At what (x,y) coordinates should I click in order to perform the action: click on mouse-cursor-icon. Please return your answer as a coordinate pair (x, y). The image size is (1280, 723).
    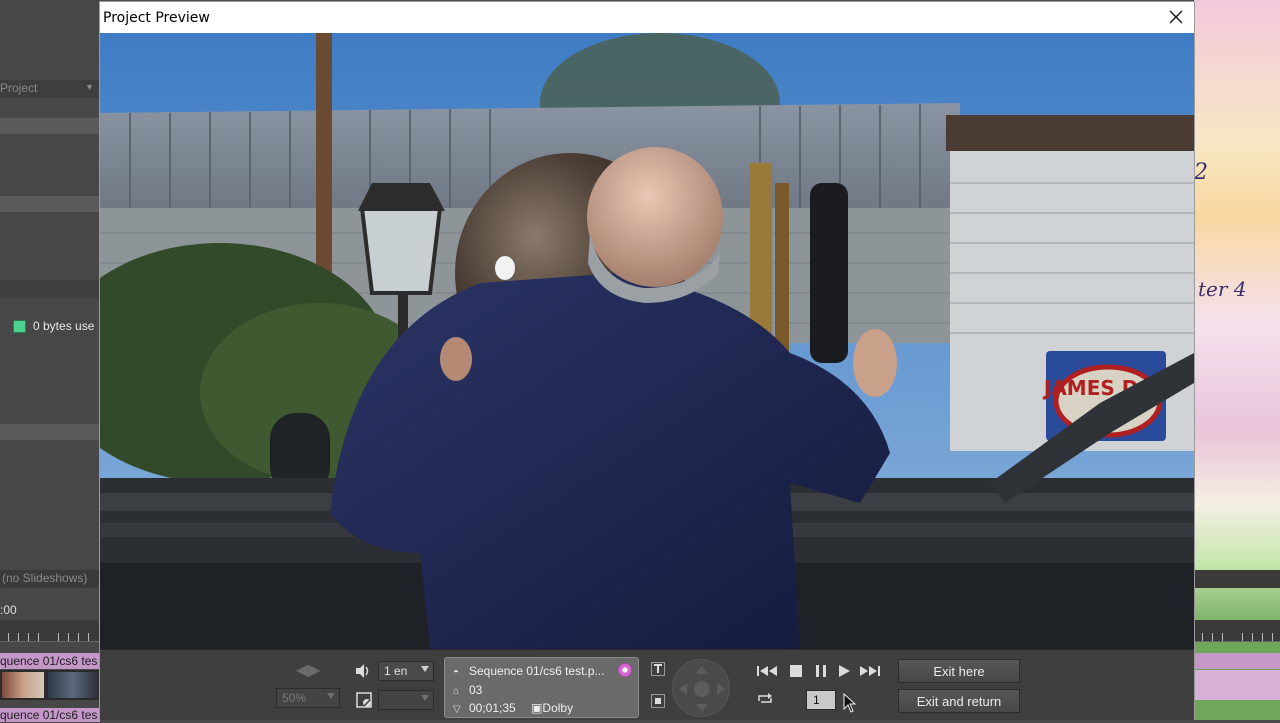
    Looking at the image, I should click on (850, 702).